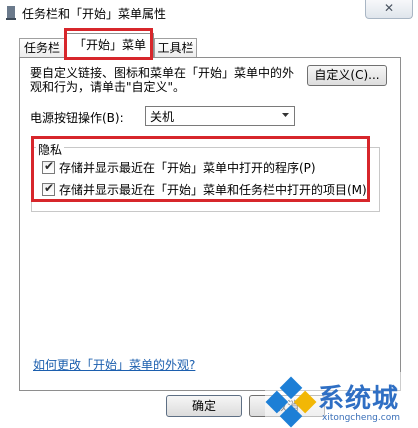  Describe the element at coordinates (162, 117) in the screenshot. I see `power-select-value: 关机` at that location.